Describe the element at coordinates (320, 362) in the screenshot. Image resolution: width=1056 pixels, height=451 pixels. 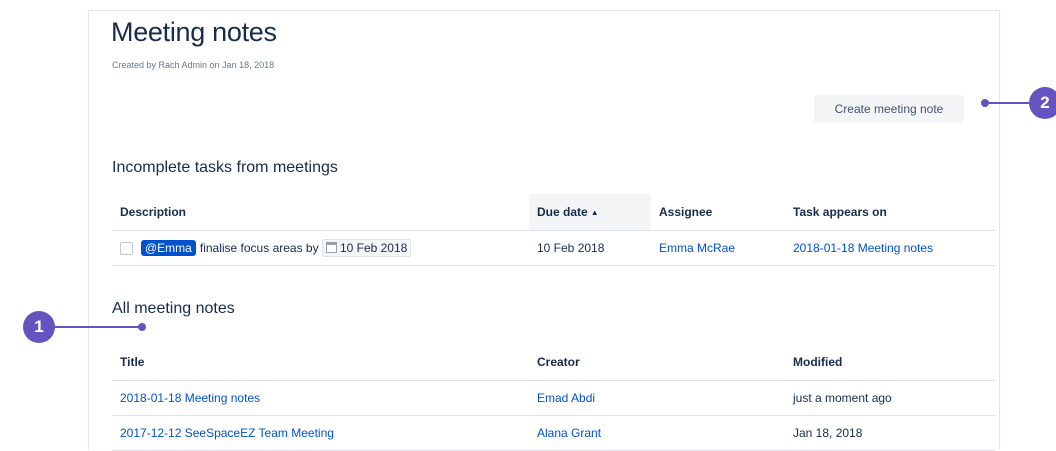
I see `column-header-title: Title` at that location.